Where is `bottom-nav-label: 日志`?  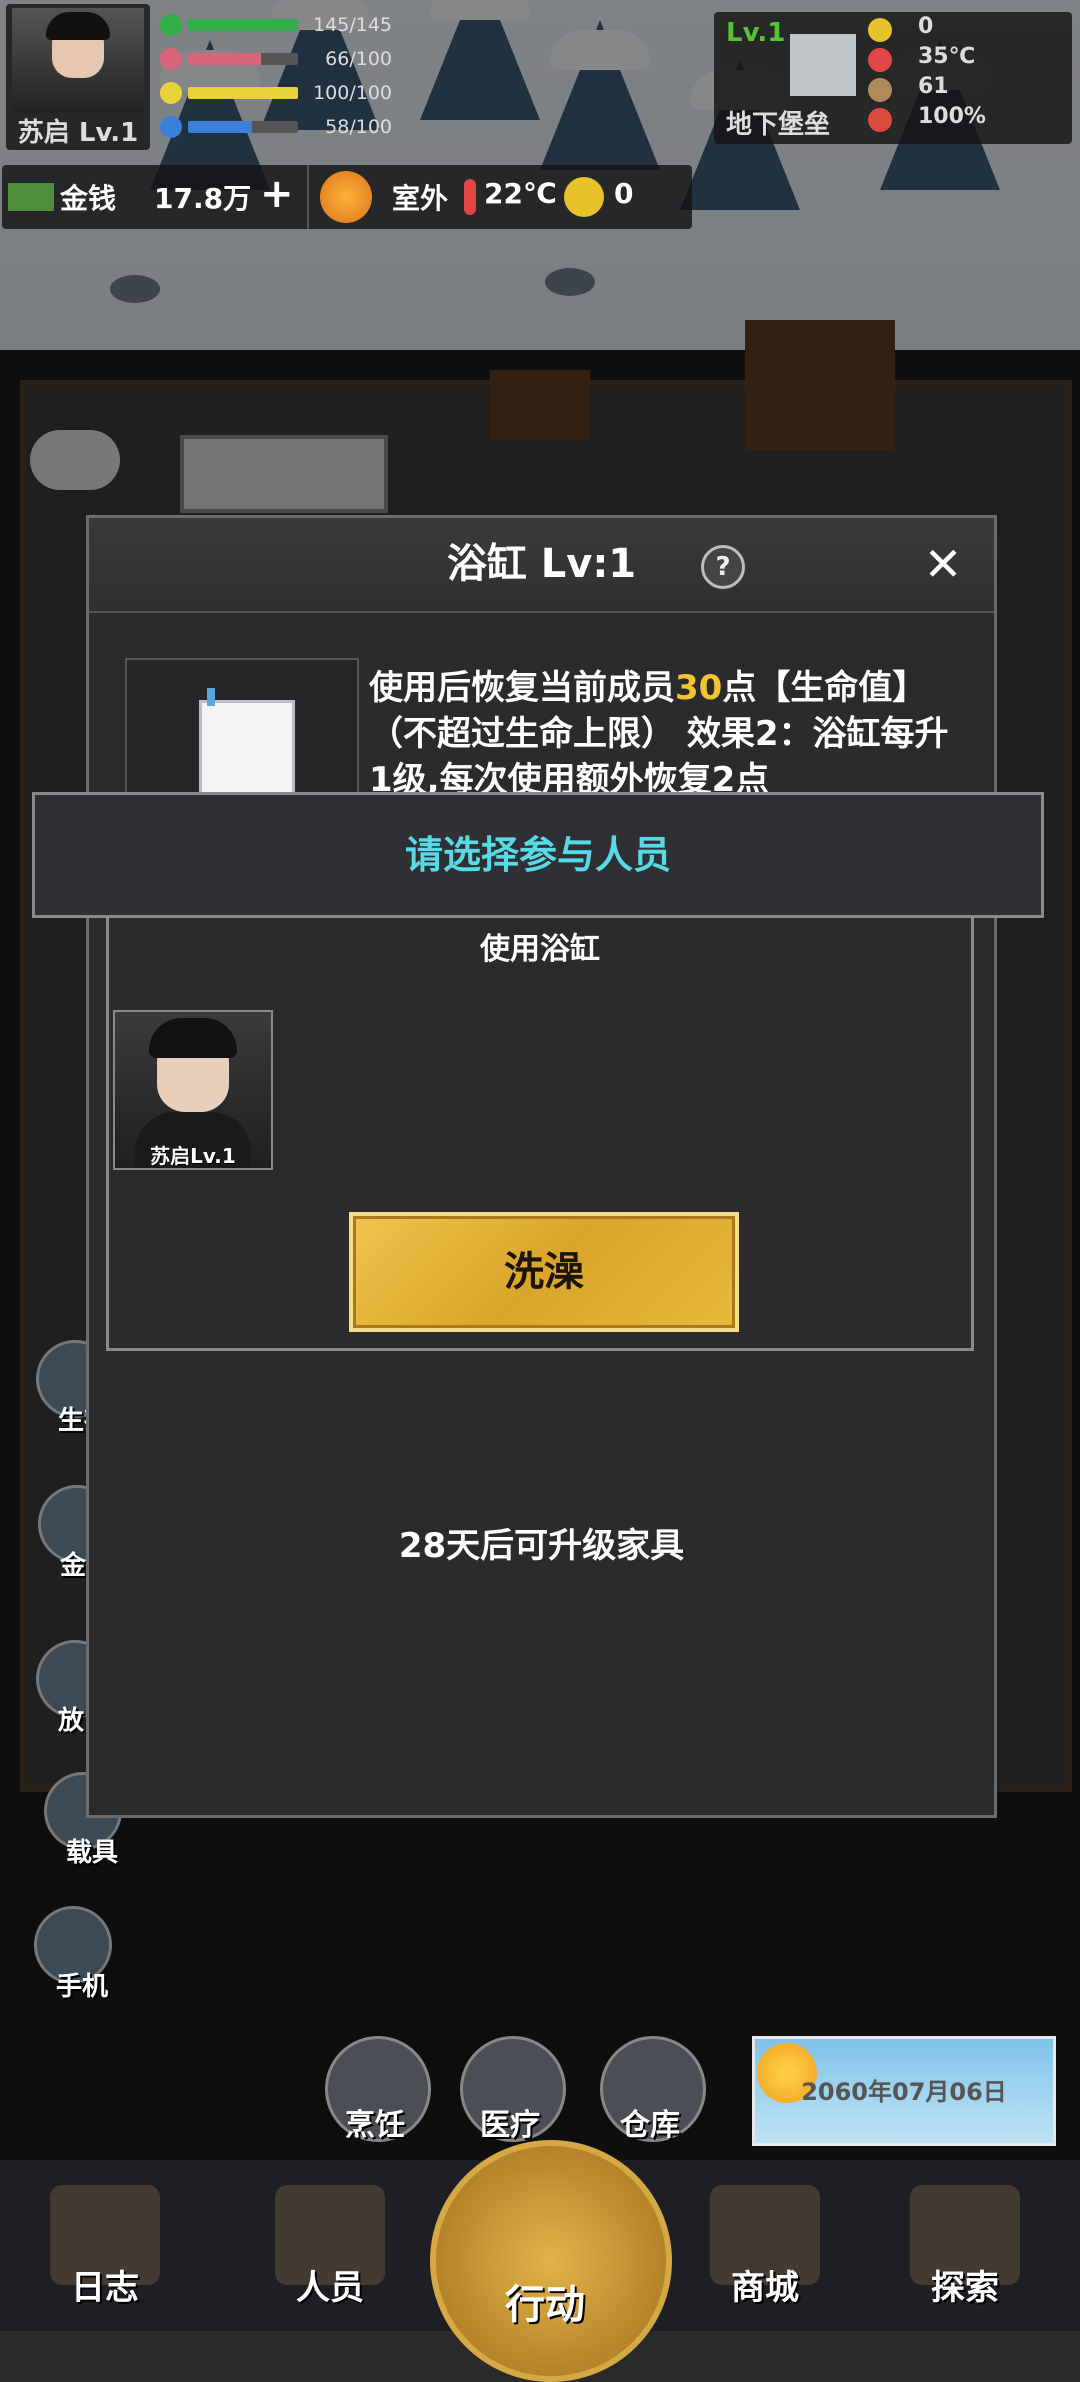 bottom-nav-label: 日志 is located at coordinates (105, 2284).